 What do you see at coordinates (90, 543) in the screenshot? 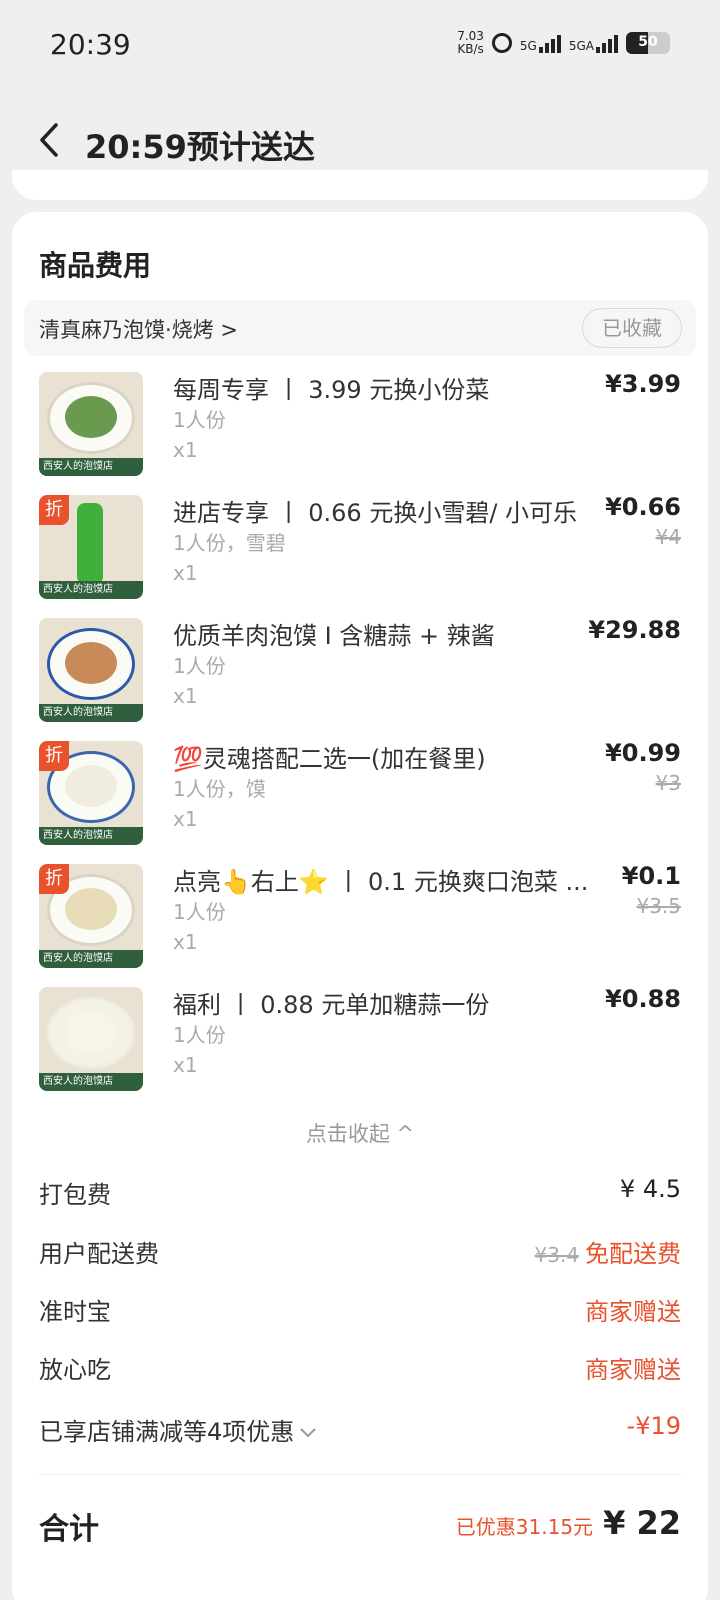
I see `soda-bottle-icon` at bounding box center [90, 543].